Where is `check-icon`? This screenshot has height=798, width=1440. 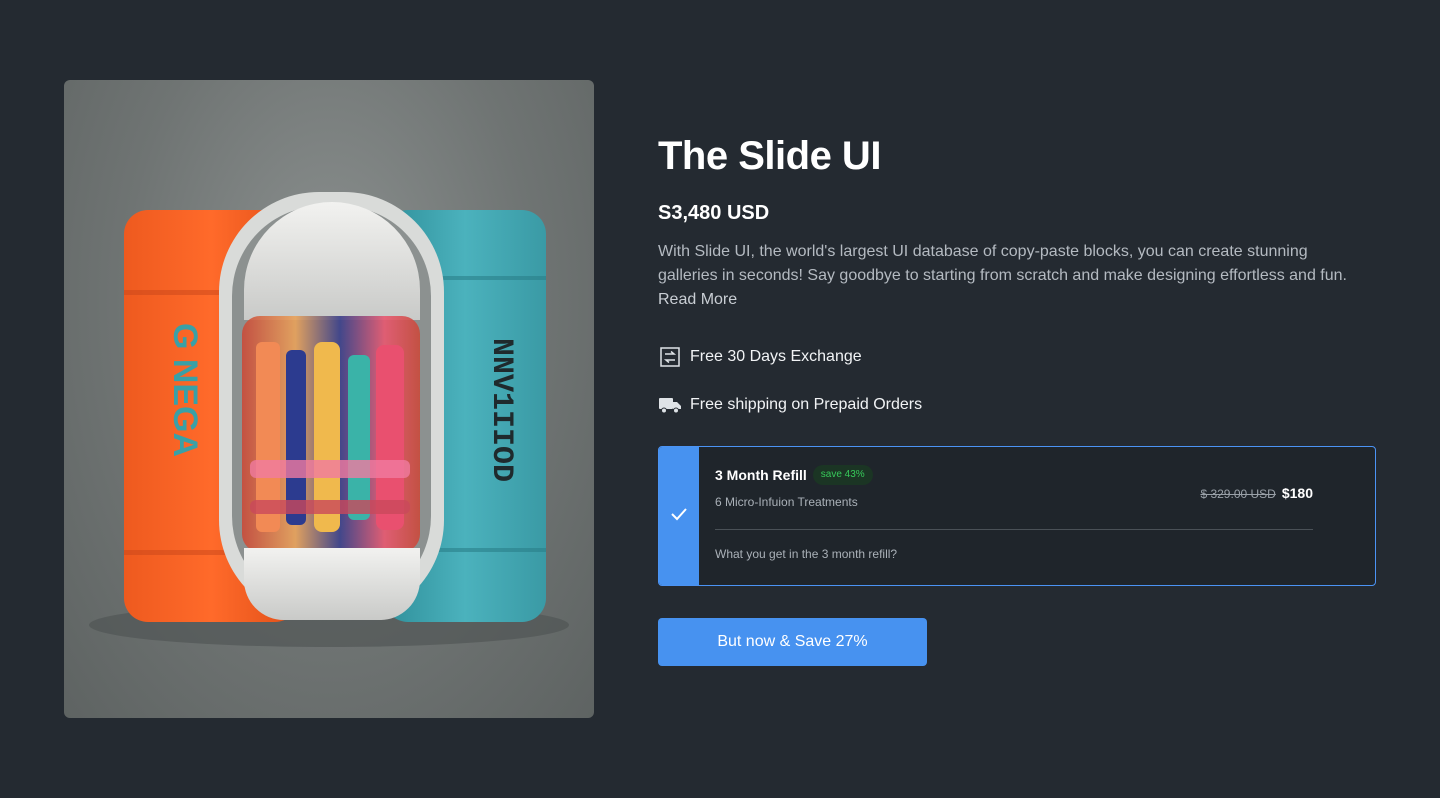
check-icon is located at coordinates (679, 516).